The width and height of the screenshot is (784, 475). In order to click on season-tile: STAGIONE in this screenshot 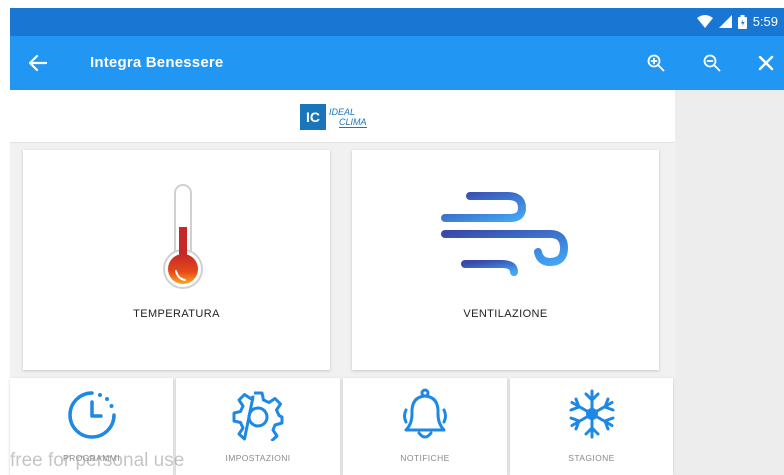, I will do `click(591, 426)`.